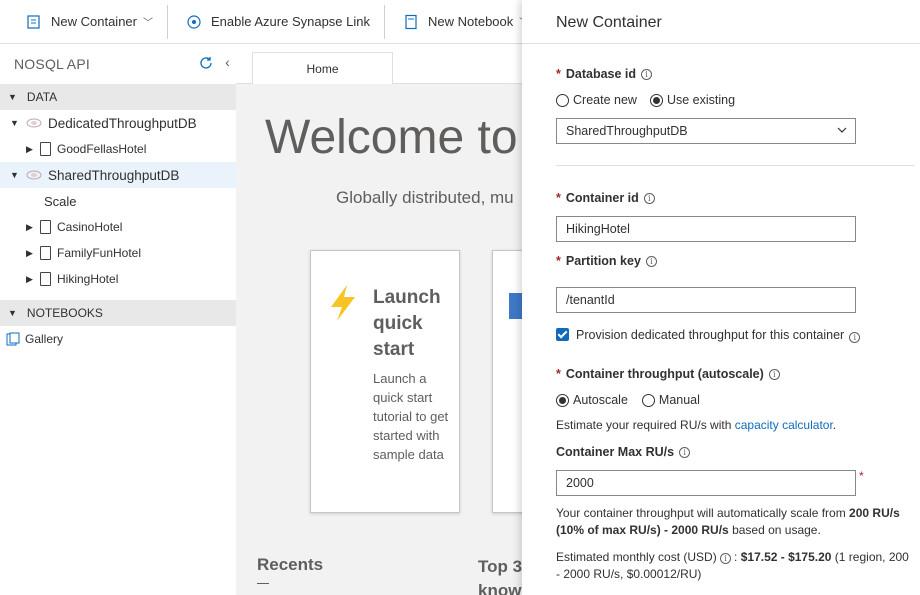 This screenshot has height=595, width=920. I want to click on throughput-mode-radios: Autoscale Manual, so click(628, 400).